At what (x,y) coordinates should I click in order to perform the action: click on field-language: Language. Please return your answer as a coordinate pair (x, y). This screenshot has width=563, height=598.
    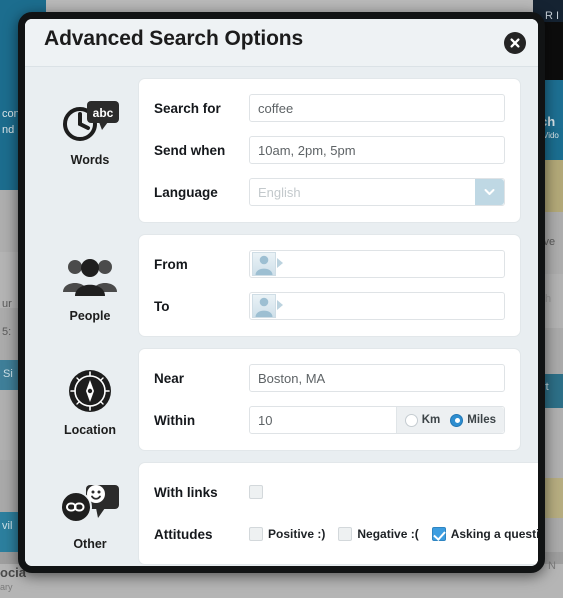
    Looking at the image, I should click on (329, 192).